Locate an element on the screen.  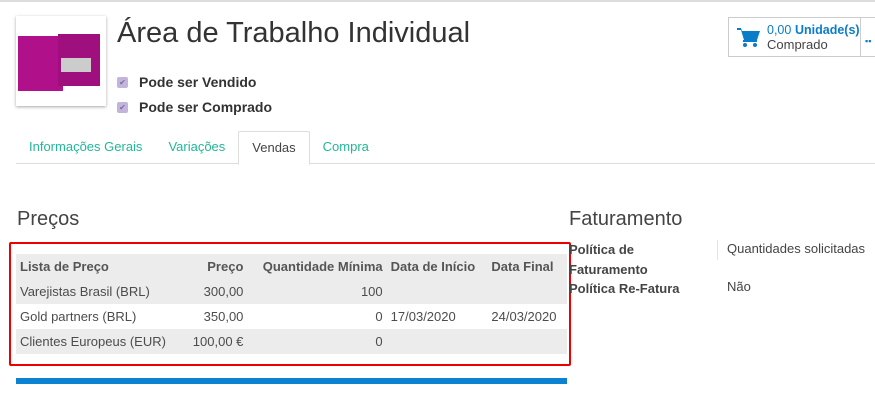
checkbox-label: Pode ser Comprado is located at coordinates (206, 107).